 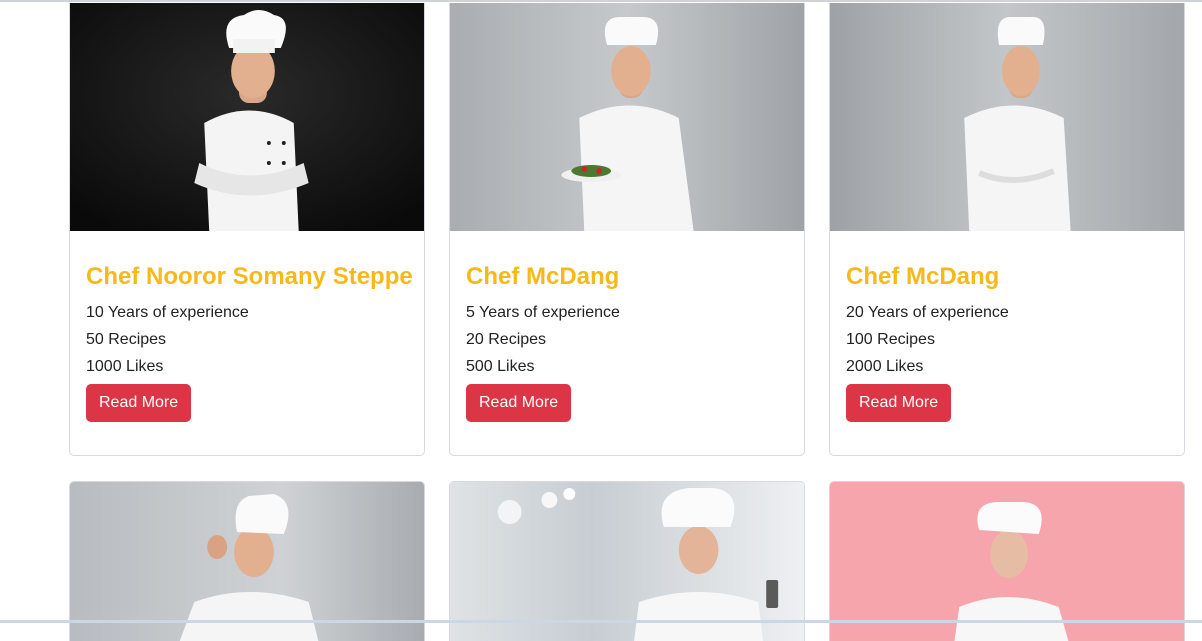 What do you see at coordinates (601, 1) in the screenshot?
I see `top-edge` at bounding box center [601, 1].